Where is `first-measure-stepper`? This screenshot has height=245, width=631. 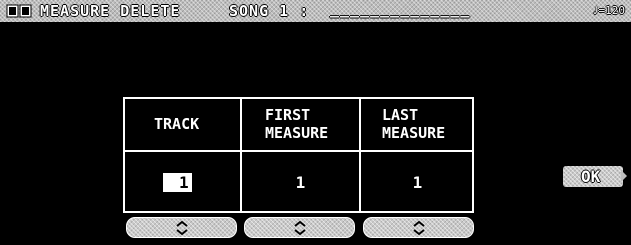
first-measure-stepper is located at coordinates (299, 227).